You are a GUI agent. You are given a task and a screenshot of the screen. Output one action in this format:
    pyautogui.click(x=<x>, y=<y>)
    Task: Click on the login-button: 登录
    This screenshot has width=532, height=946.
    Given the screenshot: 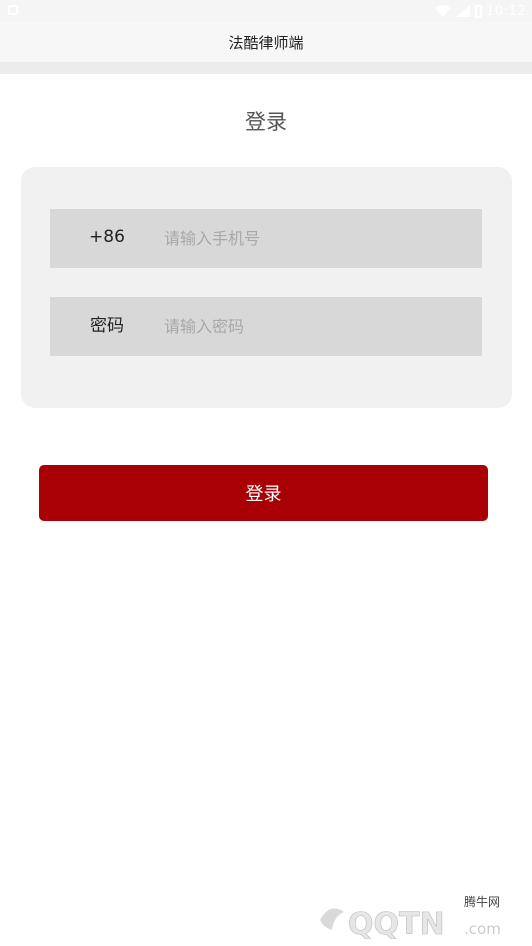 What is the action you would take?
    pyautogui.click(x=263, y=493)
    